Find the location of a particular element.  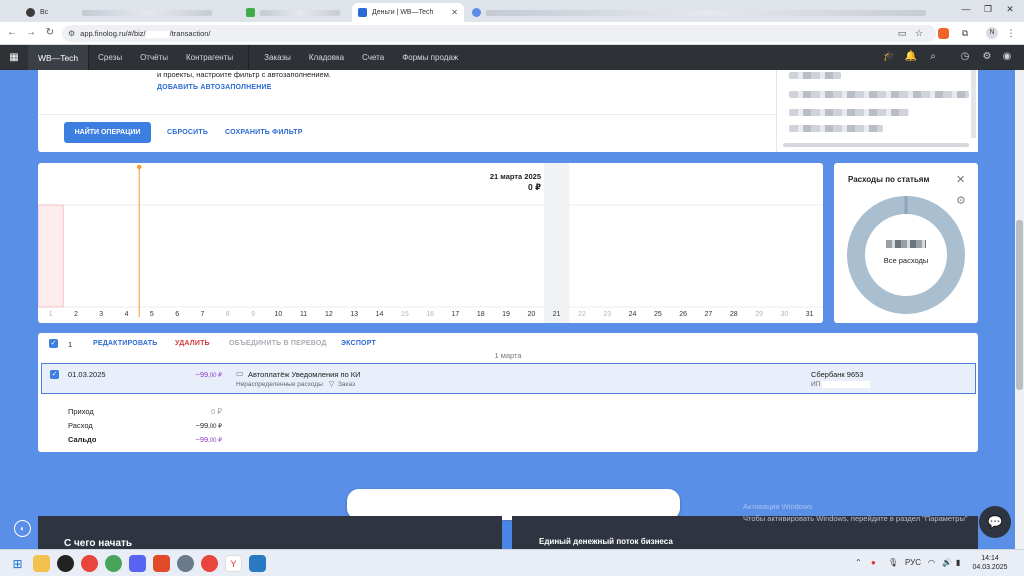

row-checkbox: ✓ is located at coordinates (54, 374).